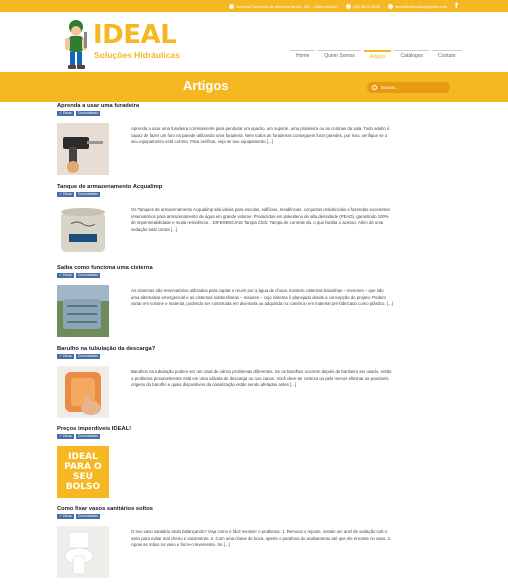 This screenshot has height=586, width=508. I want to click on nav-catalogos: Catálogos, so click(411, 56).